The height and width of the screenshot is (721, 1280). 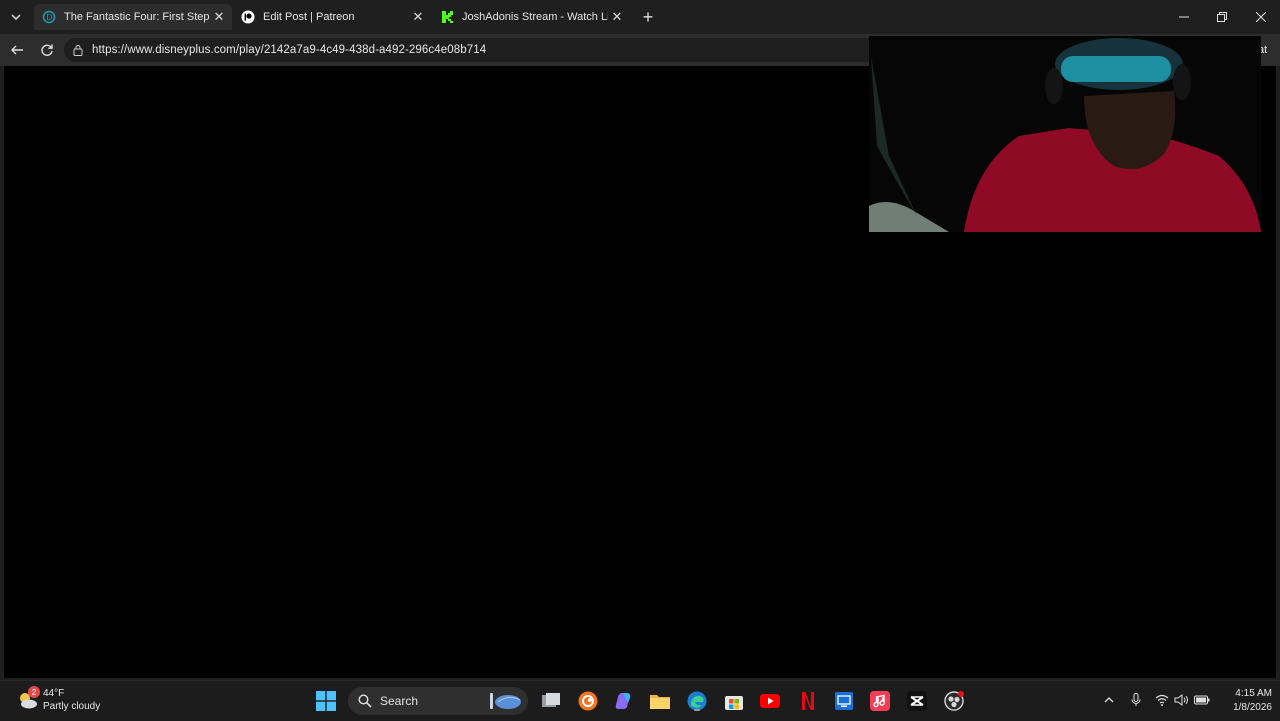 I want to click on search-label: Search, so click(x=399, y=701).